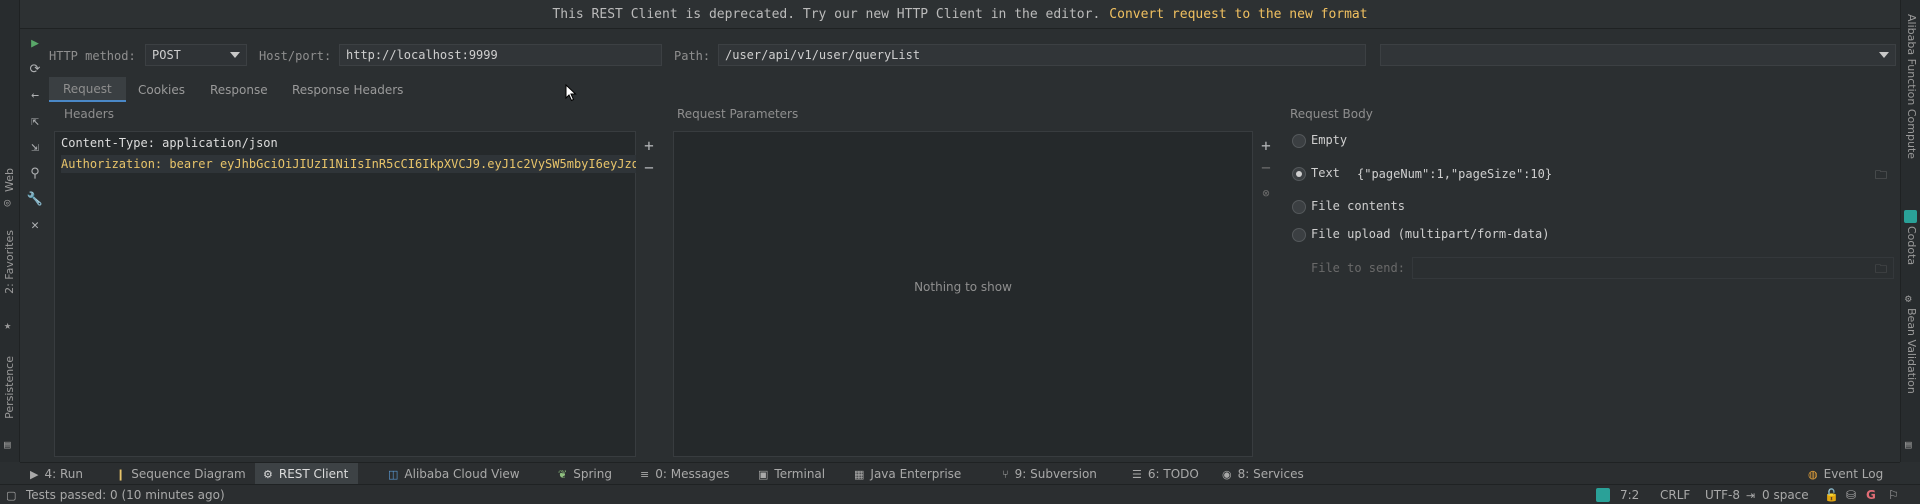 This screenshot has height=504, width=1920. Describe the element at coordinates (268, 474) in the screenshot. I see `rest-client-icon: ⚙` at that location.